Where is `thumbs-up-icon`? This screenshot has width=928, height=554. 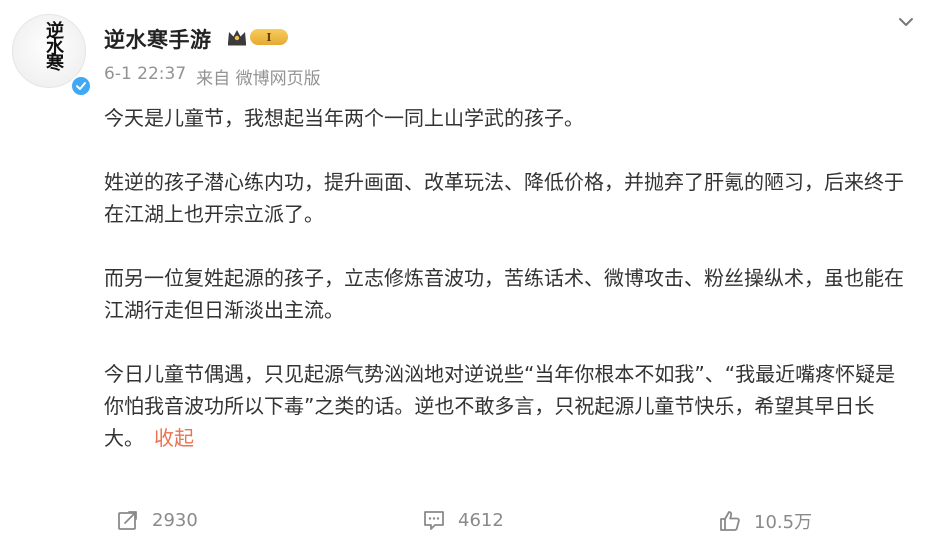
thumbs-up-icon is located at coordinates (730, 521).